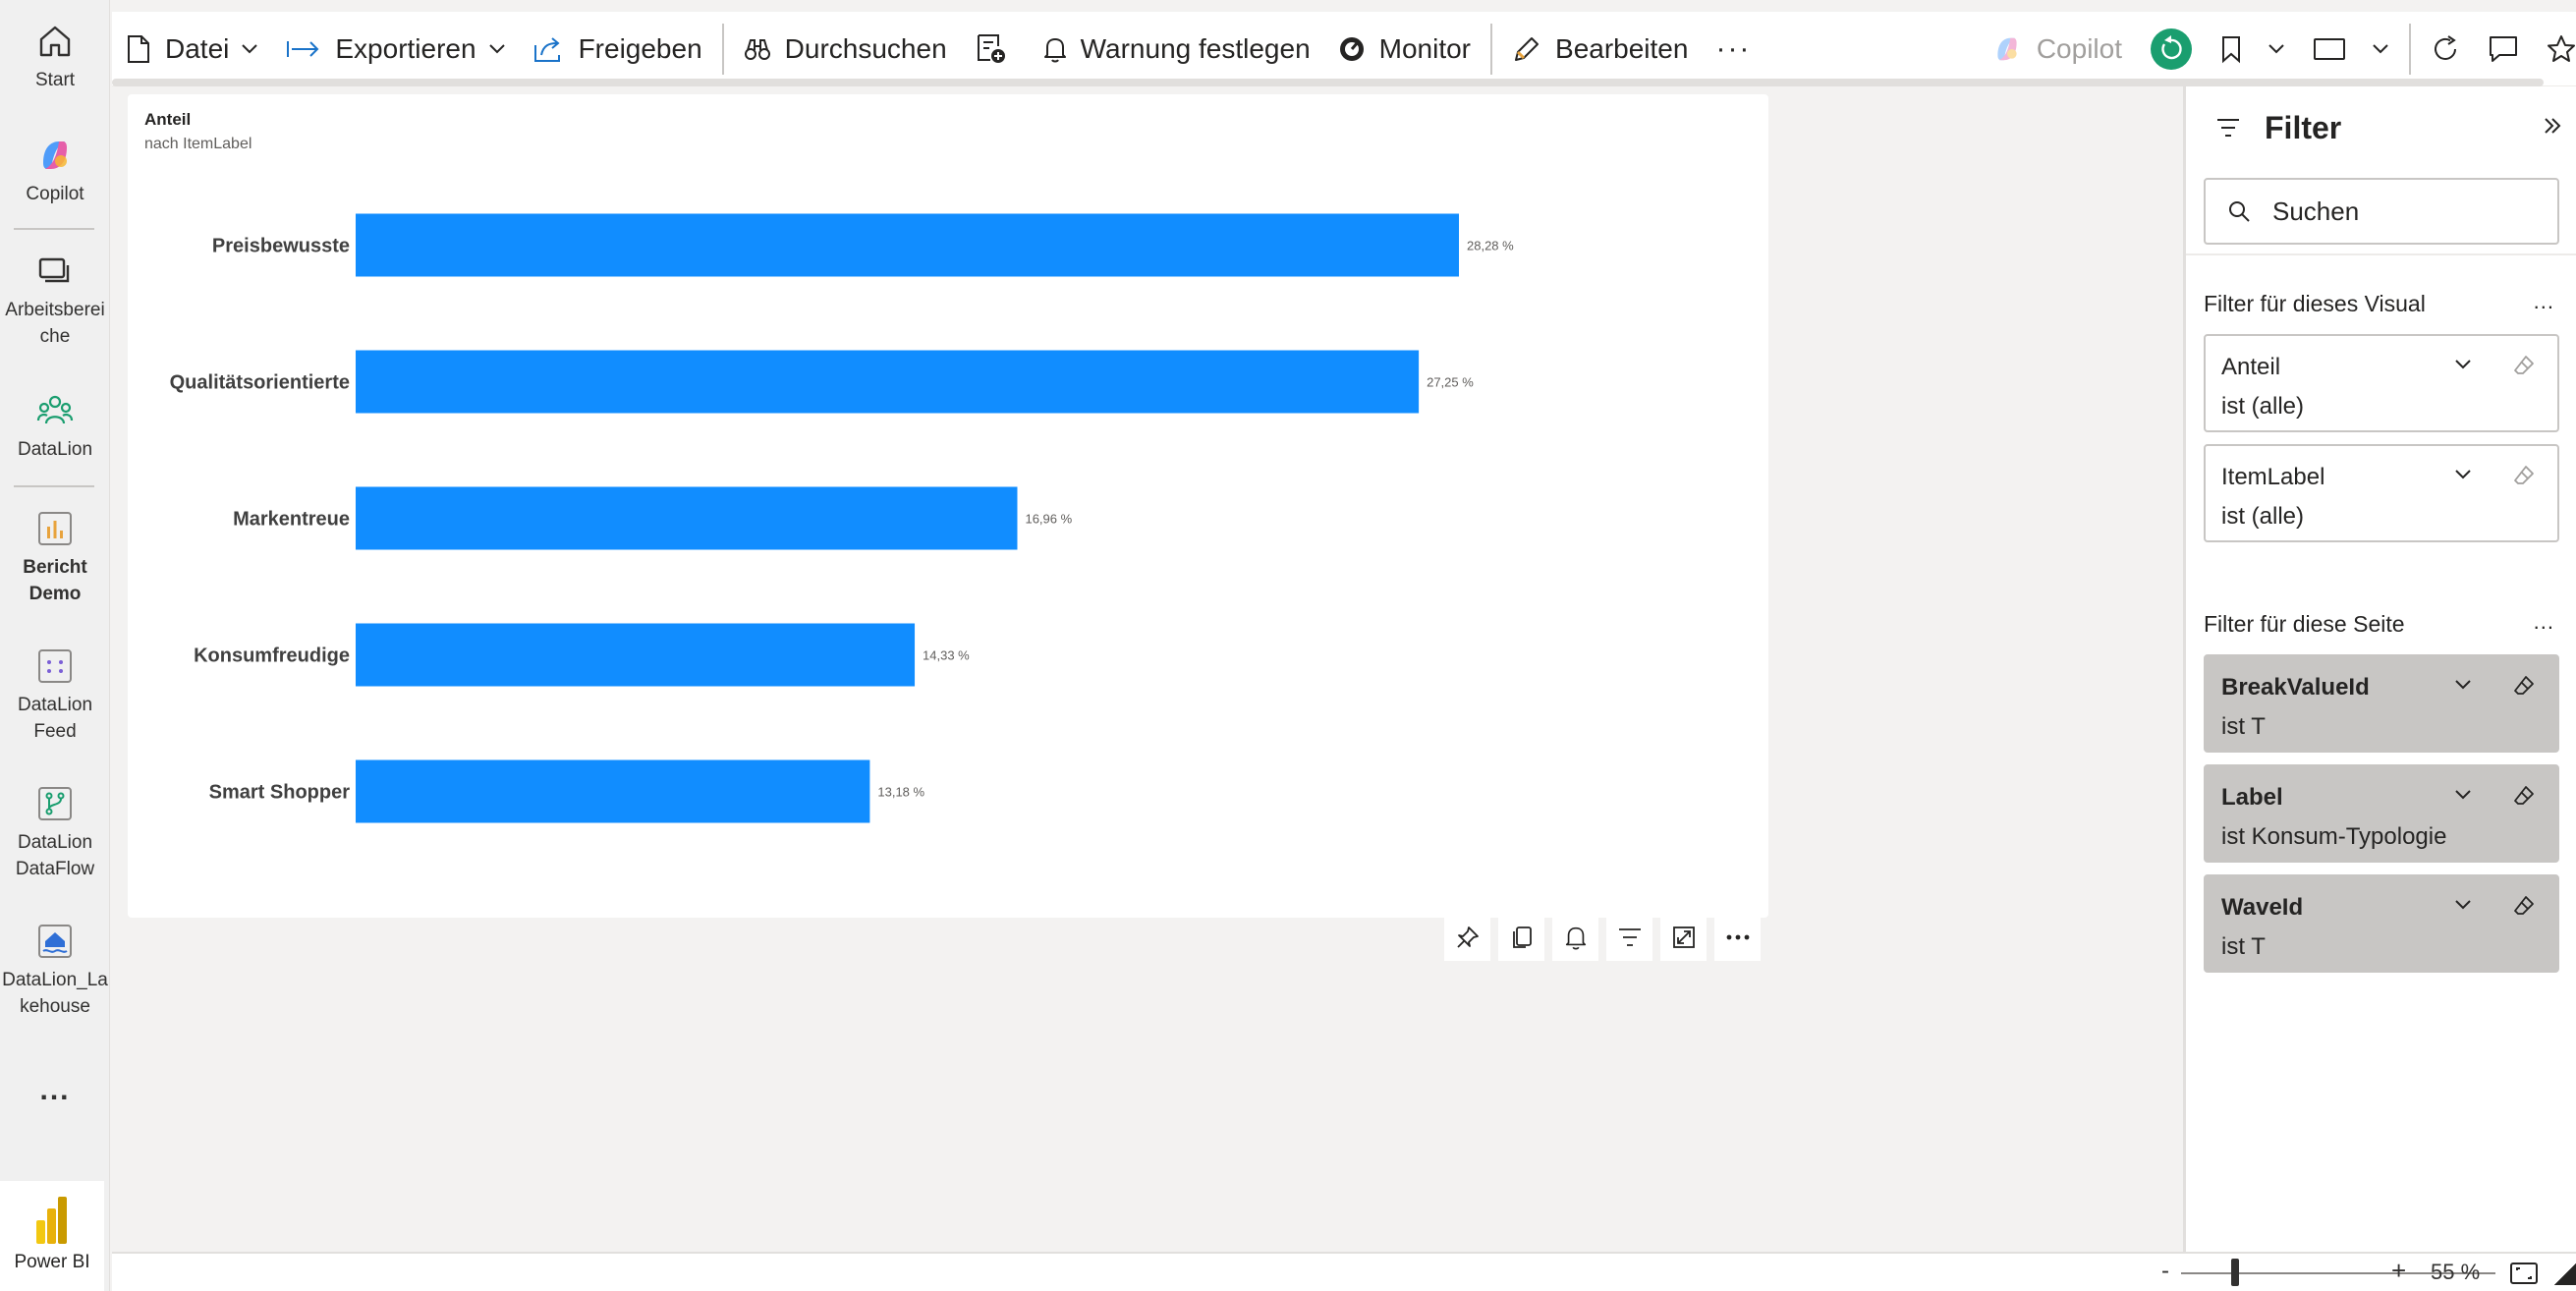 The image size is (2576, 1291). What do you see at coordinates (55, 695) in the screenshot?
I see `rail-item-datalion-feed: DataLion Feed` at bounding box center [55, 695].